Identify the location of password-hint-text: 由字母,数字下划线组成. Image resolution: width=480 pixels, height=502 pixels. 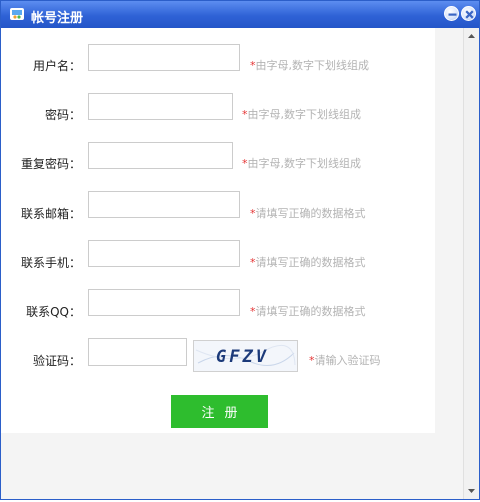
(304, 114).